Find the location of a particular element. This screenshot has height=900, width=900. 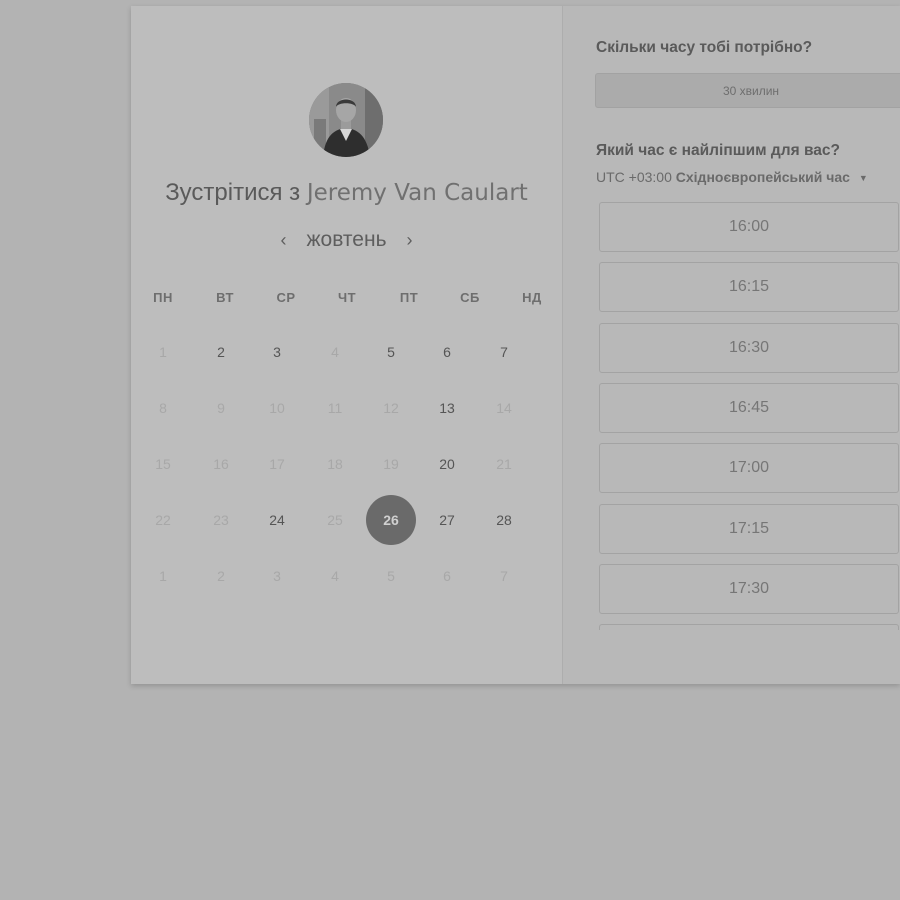

time-slot-button: 16:00 is located at coordinates (749, 227).